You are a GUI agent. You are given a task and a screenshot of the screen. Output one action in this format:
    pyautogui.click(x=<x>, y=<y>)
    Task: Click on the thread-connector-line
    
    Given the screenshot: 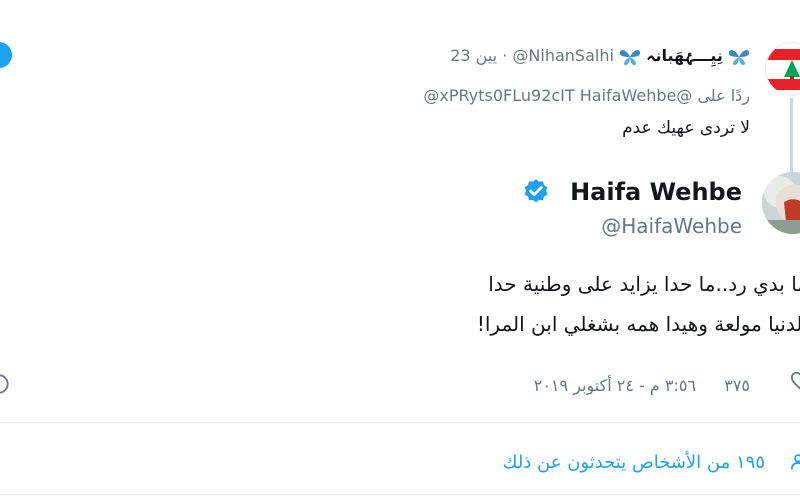 What is the action you would take?
    pyautogui.click(x=791, y=135)
    